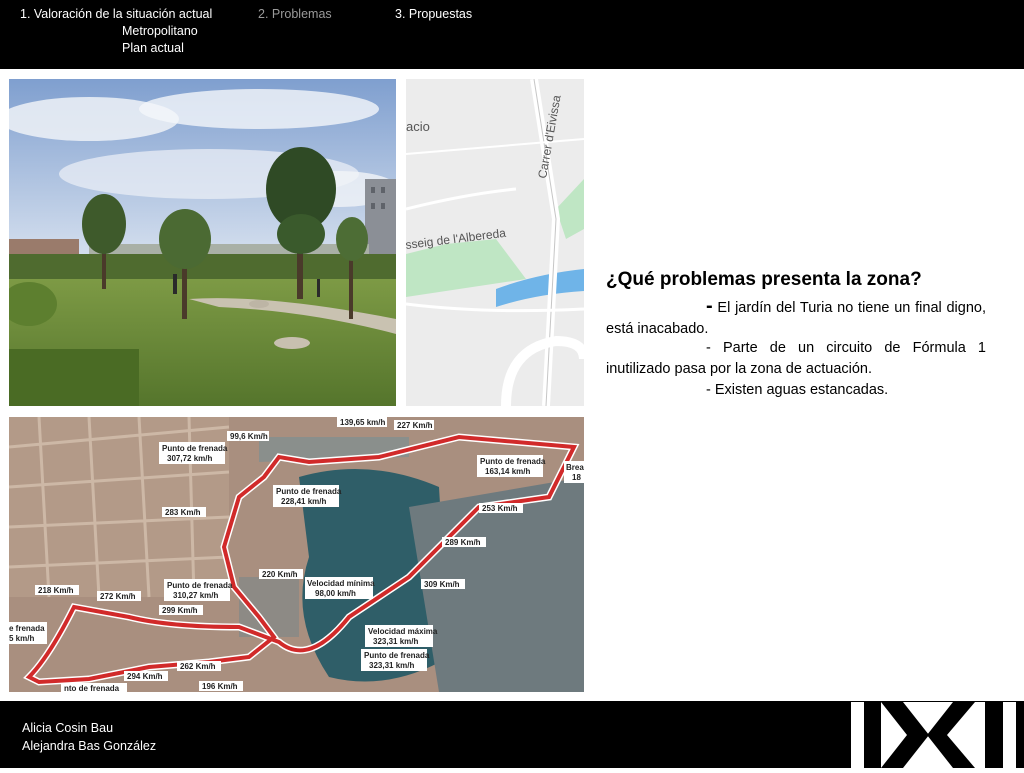 Image resolution: width=1024 pixels, height=773 pixels. What do you see at coordinates (160, 31) in the screenshot?
I see `nav-subitem-metropolitano: Metropolitano` at bounding box center [160, 31].